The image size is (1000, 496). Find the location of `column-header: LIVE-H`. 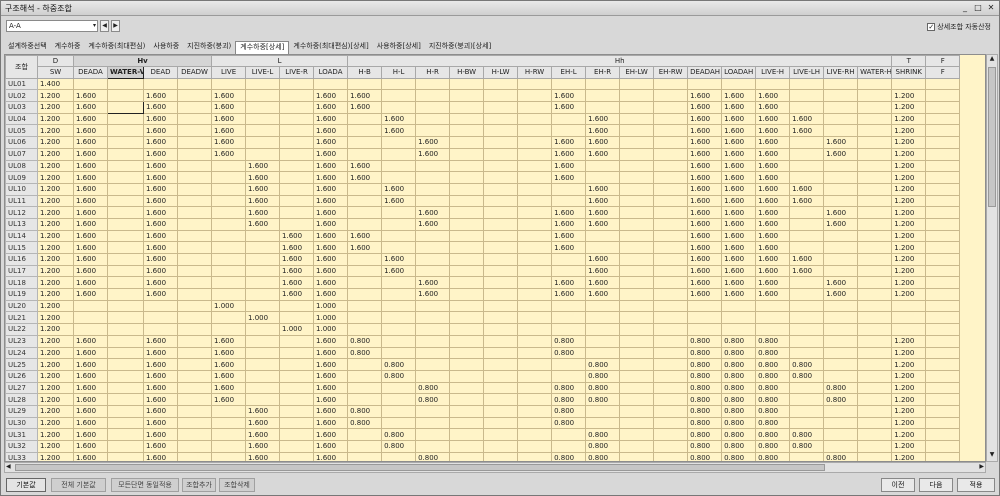

column-header: LIVE-H is located at coordinates (773, 72).